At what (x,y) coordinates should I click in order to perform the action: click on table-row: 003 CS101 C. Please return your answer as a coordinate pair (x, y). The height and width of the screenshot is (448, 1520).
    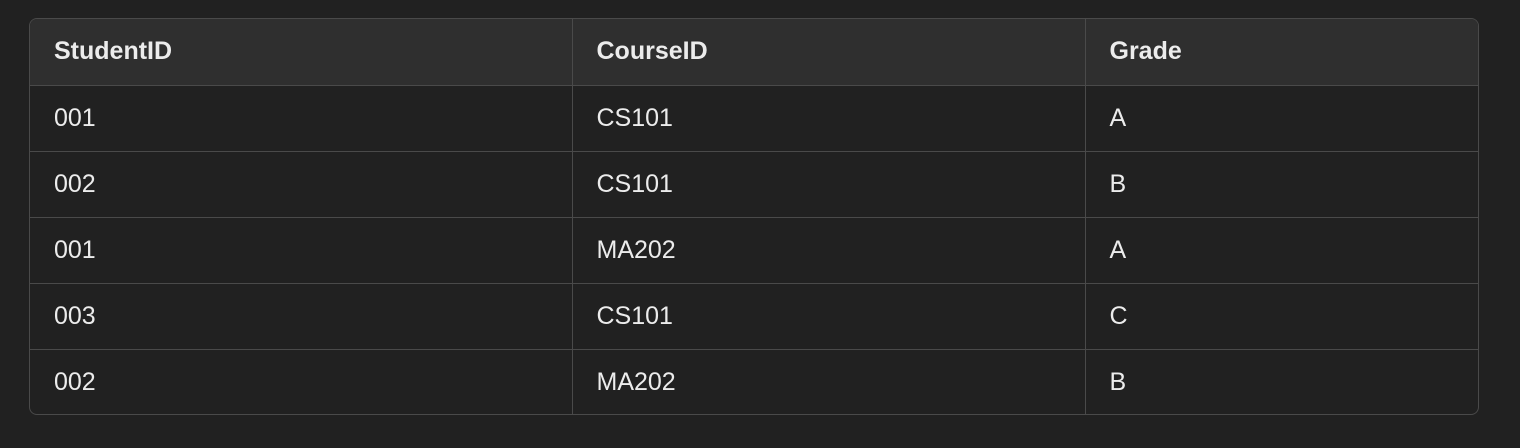
    Looking at the image, I should click on (754, 316).